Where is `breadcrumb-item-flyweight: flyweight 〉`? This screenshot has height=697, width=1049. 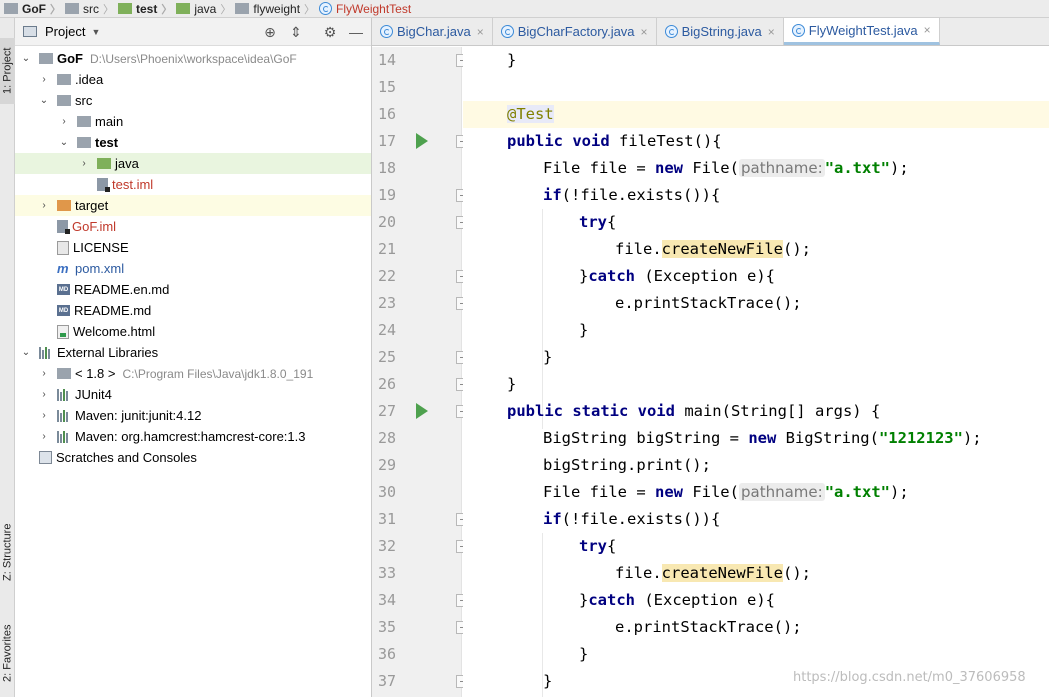 breadcrumb-item-flyweight: flyweight 〉 is located at coordinates (277, 9).